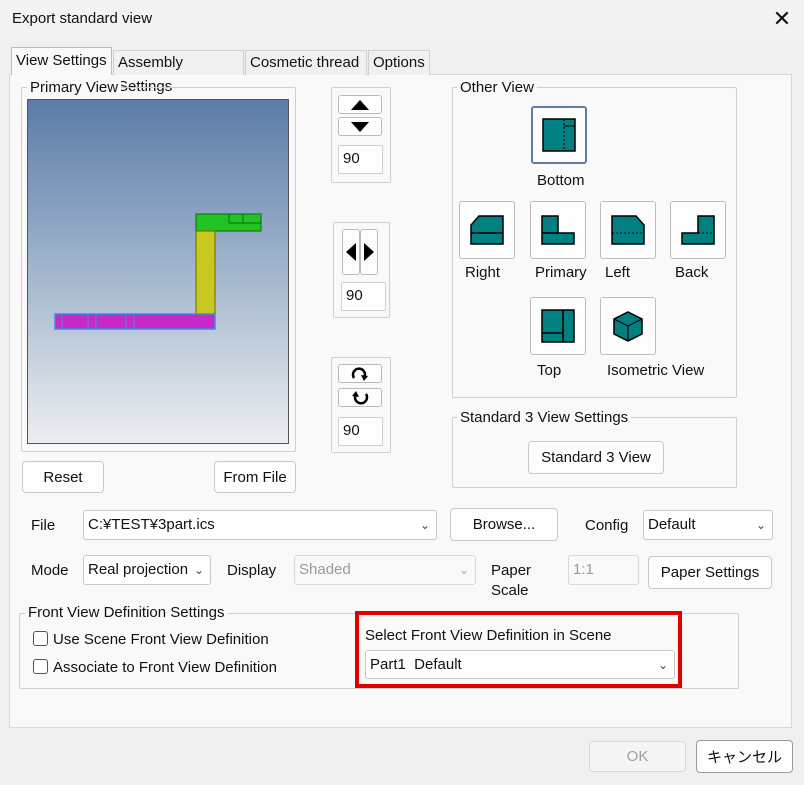 This screenshot has height=785, width=804. I want to click on primary-view-icon, so click(558, 230).